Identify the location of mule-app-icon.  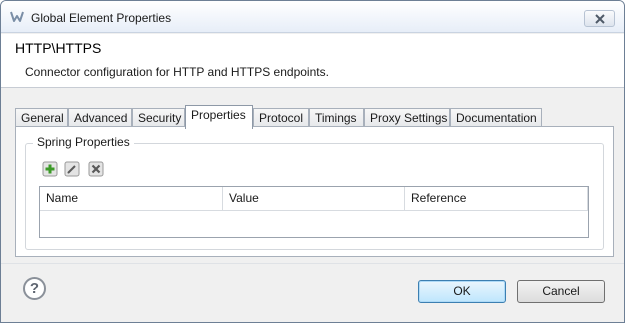
(17, 16).